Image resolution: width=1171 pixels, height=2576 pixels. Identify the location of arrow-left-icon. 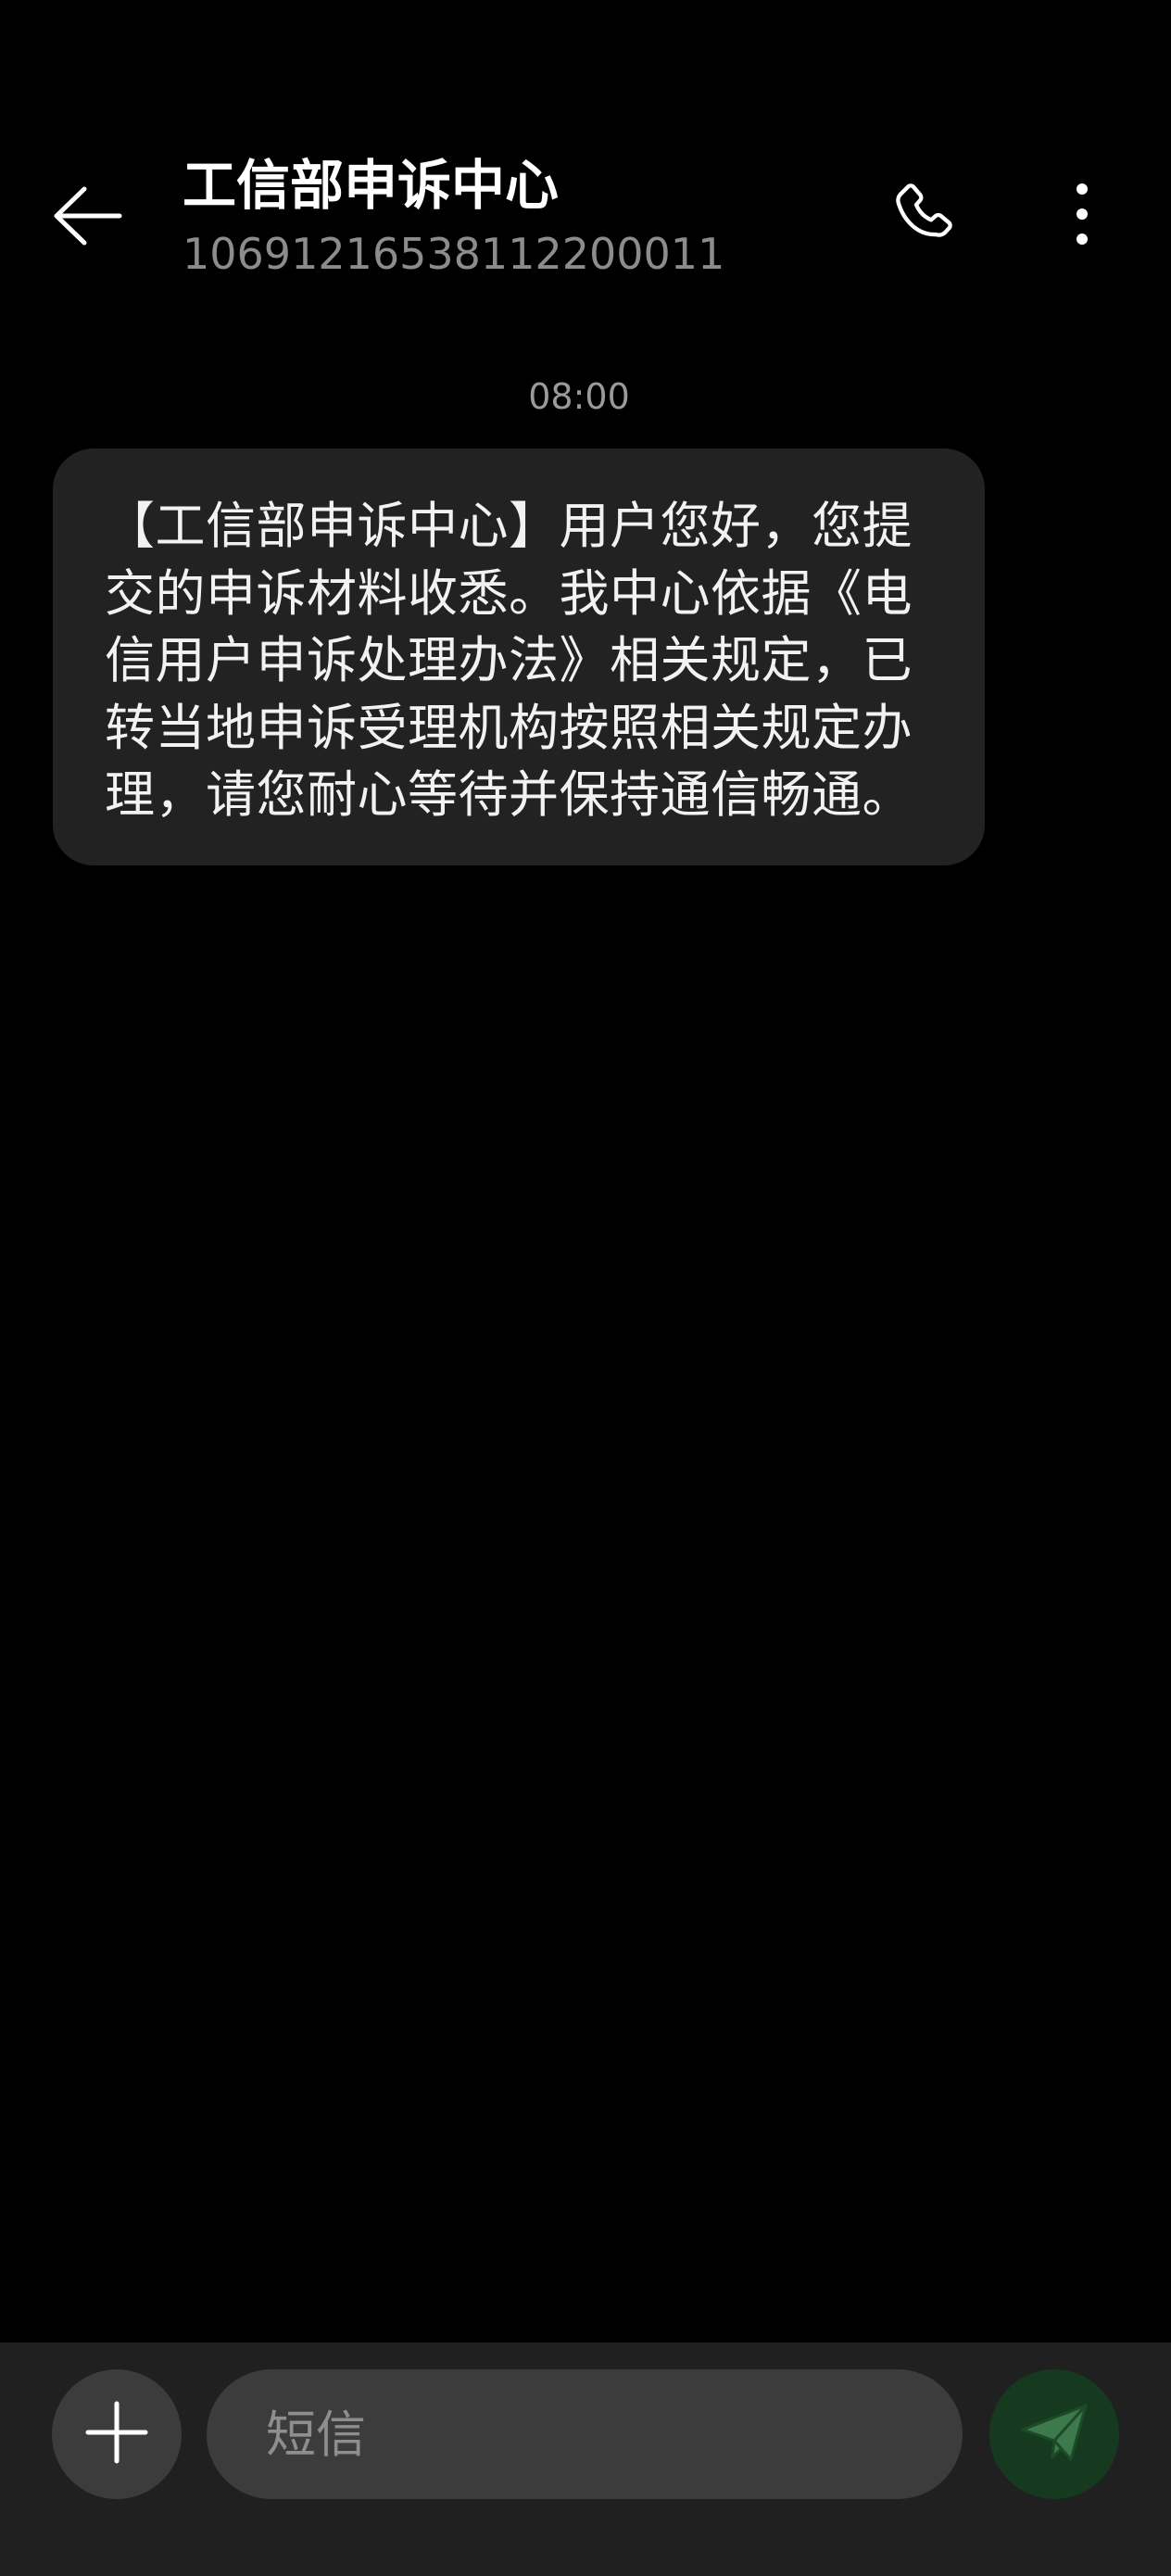
(88, 218).